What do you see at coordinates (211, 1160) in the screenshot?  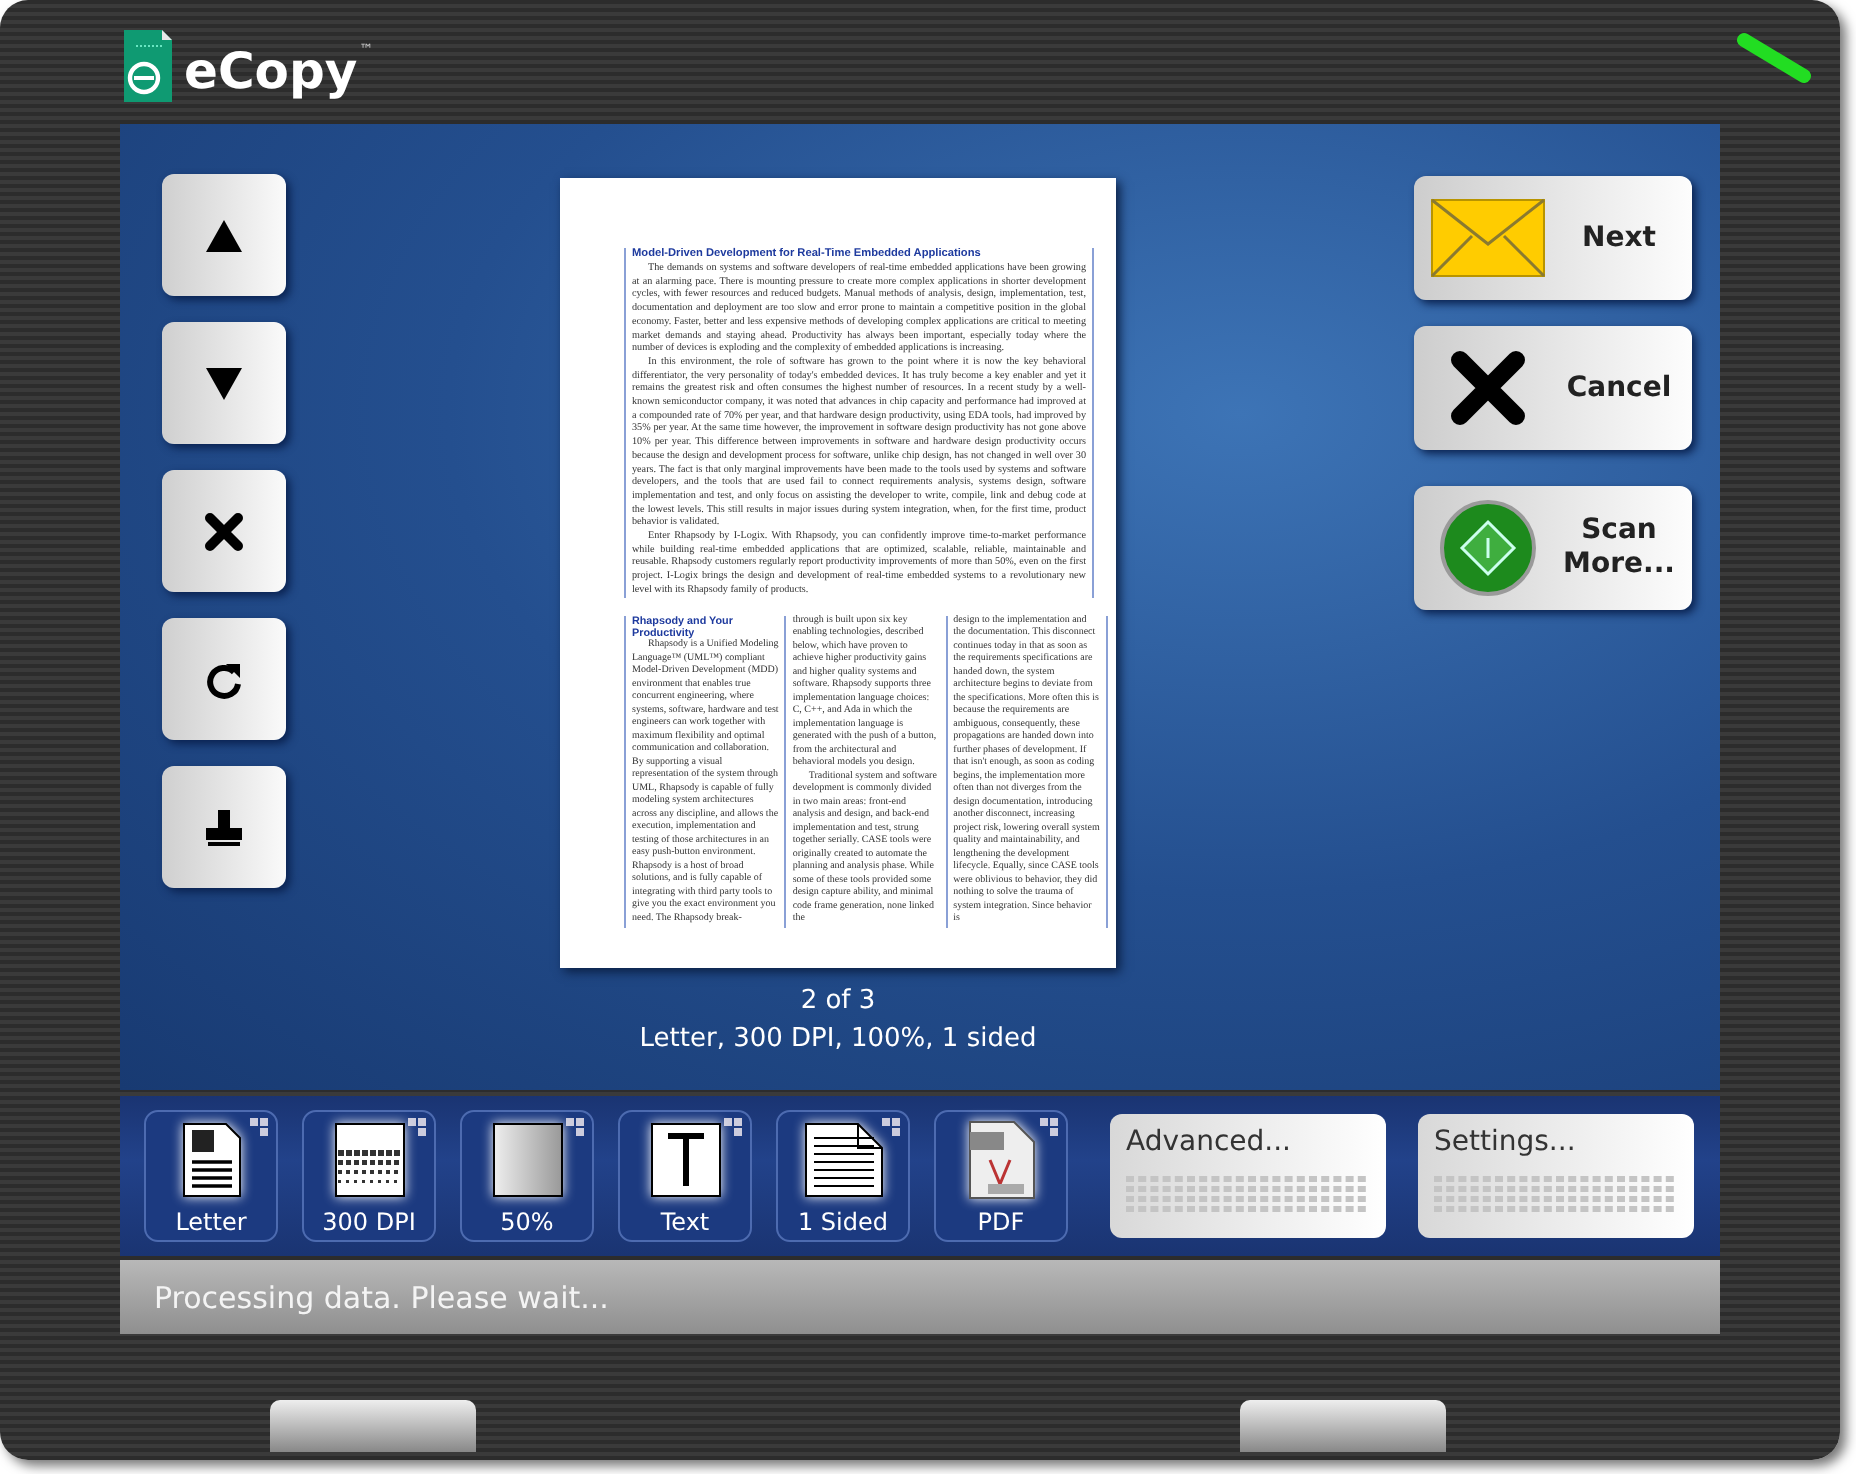 I see `document-with-picture-icon` at bounding box center [211, 1160].